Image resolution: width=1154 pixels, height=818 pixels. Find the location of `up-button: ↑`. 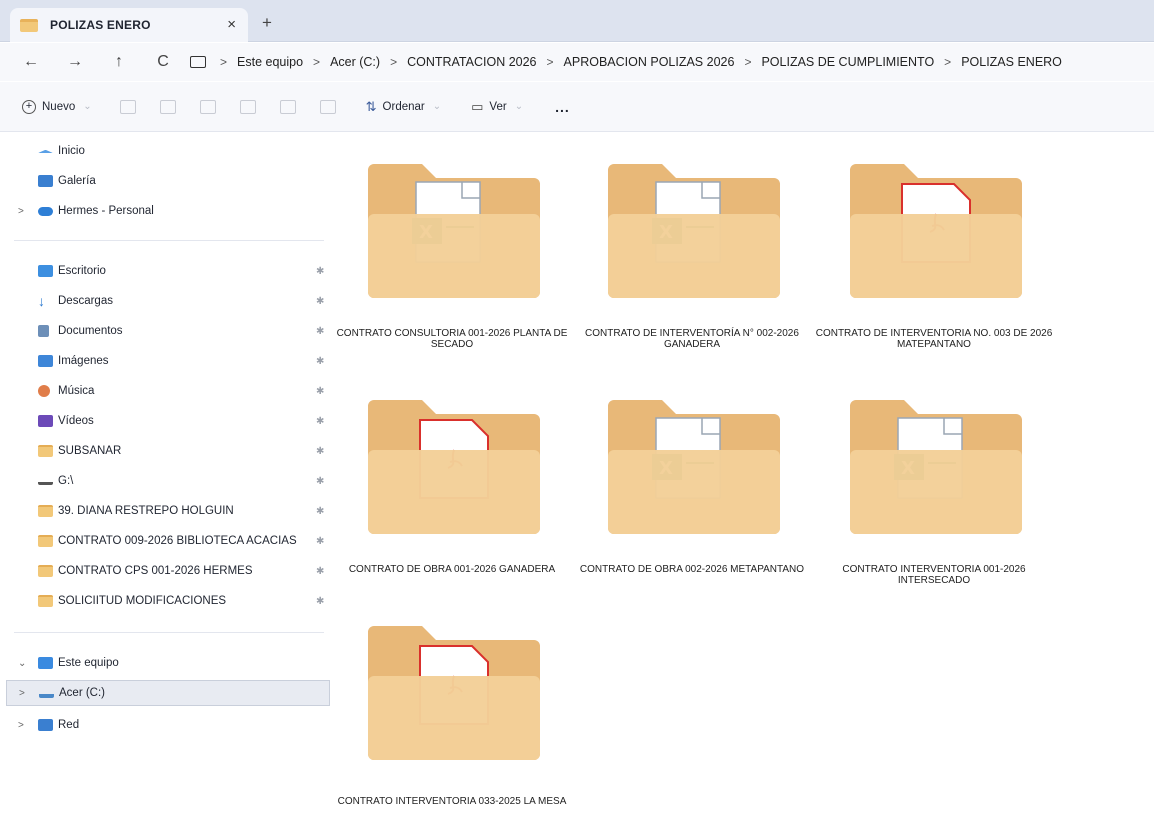

up-button: ↑ is located at coordinates (119, 62).